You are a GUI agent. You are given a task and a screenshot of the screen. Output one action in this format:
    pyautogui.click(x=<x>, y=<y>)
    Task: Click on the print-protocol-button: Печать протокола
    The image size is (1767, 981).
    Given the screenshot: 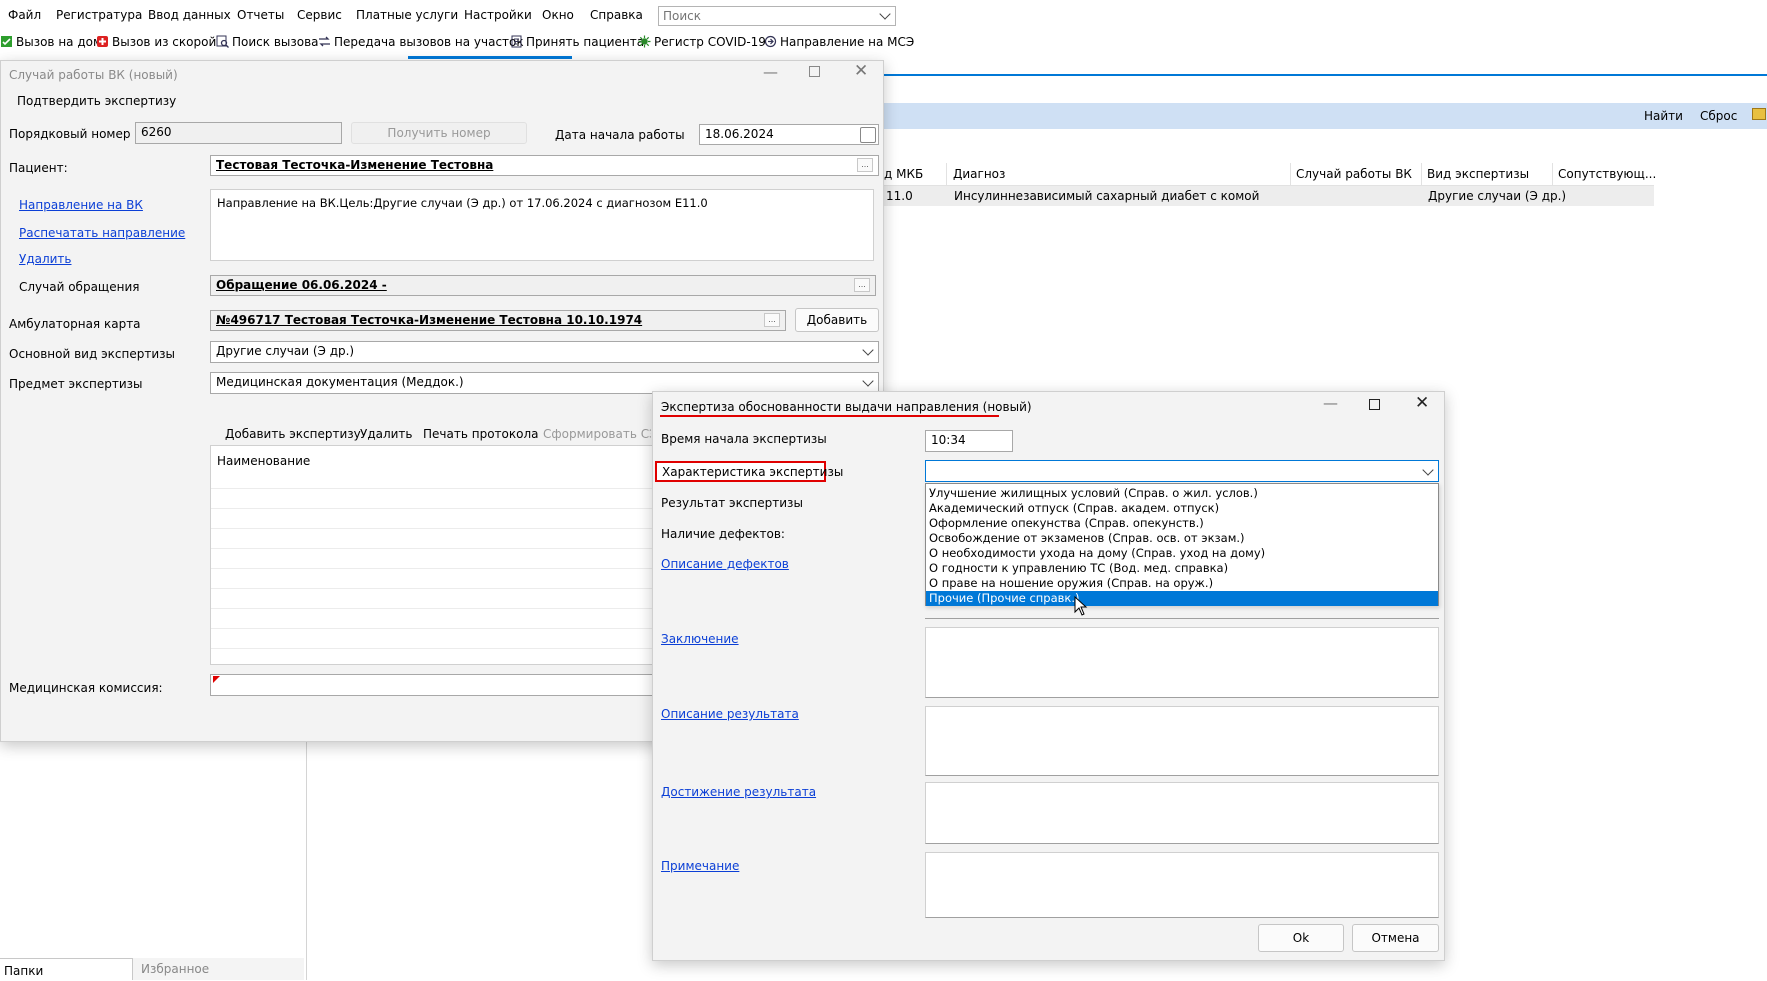 What is the action you would take?
    pyautogui.click(x=480, y=434)
    